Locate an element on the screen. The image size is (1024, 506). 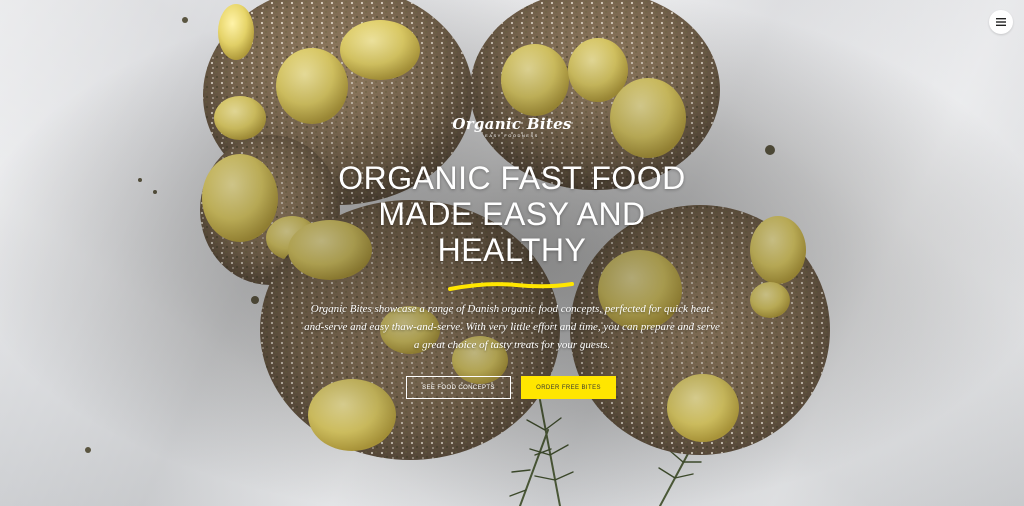
headline-line-1: ORGANIC FAST FOOD is located at coordinates (512, 178).